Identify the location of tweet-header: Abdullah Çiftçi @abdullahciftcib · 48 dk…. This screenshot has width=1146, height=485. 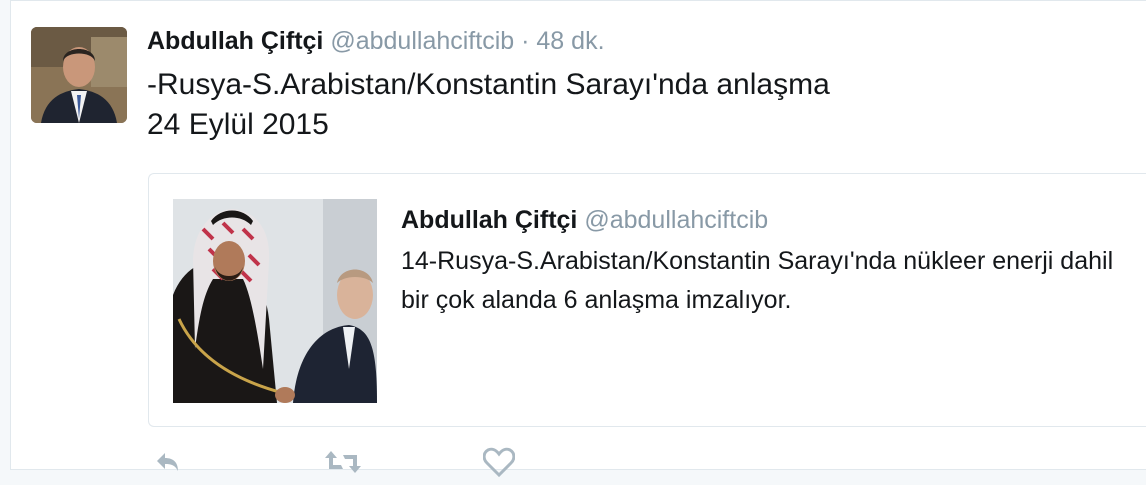
(376, 41).